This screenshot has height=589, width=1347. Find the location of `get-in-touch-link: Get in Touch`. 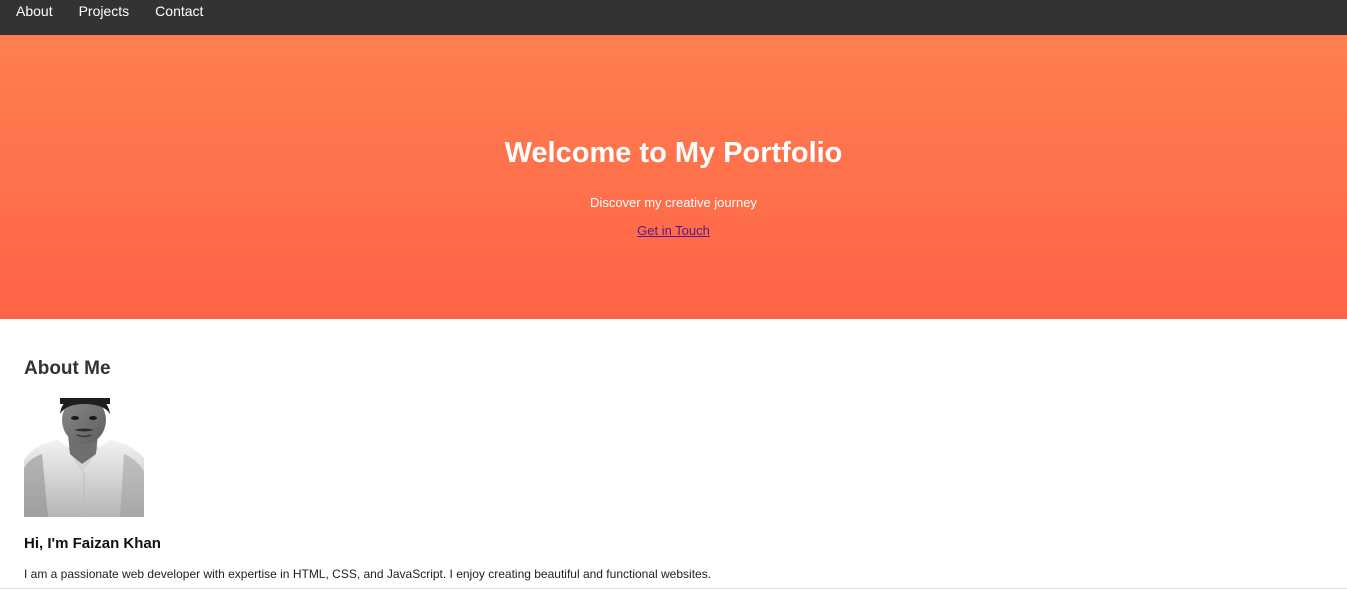

get-in-touch-link: Get in Touch is located at coordinates (673, 230).